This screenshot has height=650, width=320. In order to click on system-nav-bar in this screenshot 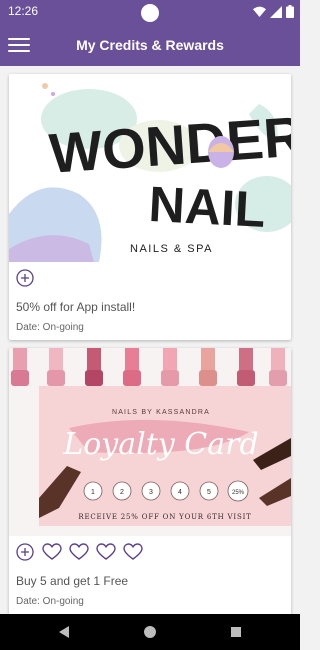, I will do `click(150, 632)`.